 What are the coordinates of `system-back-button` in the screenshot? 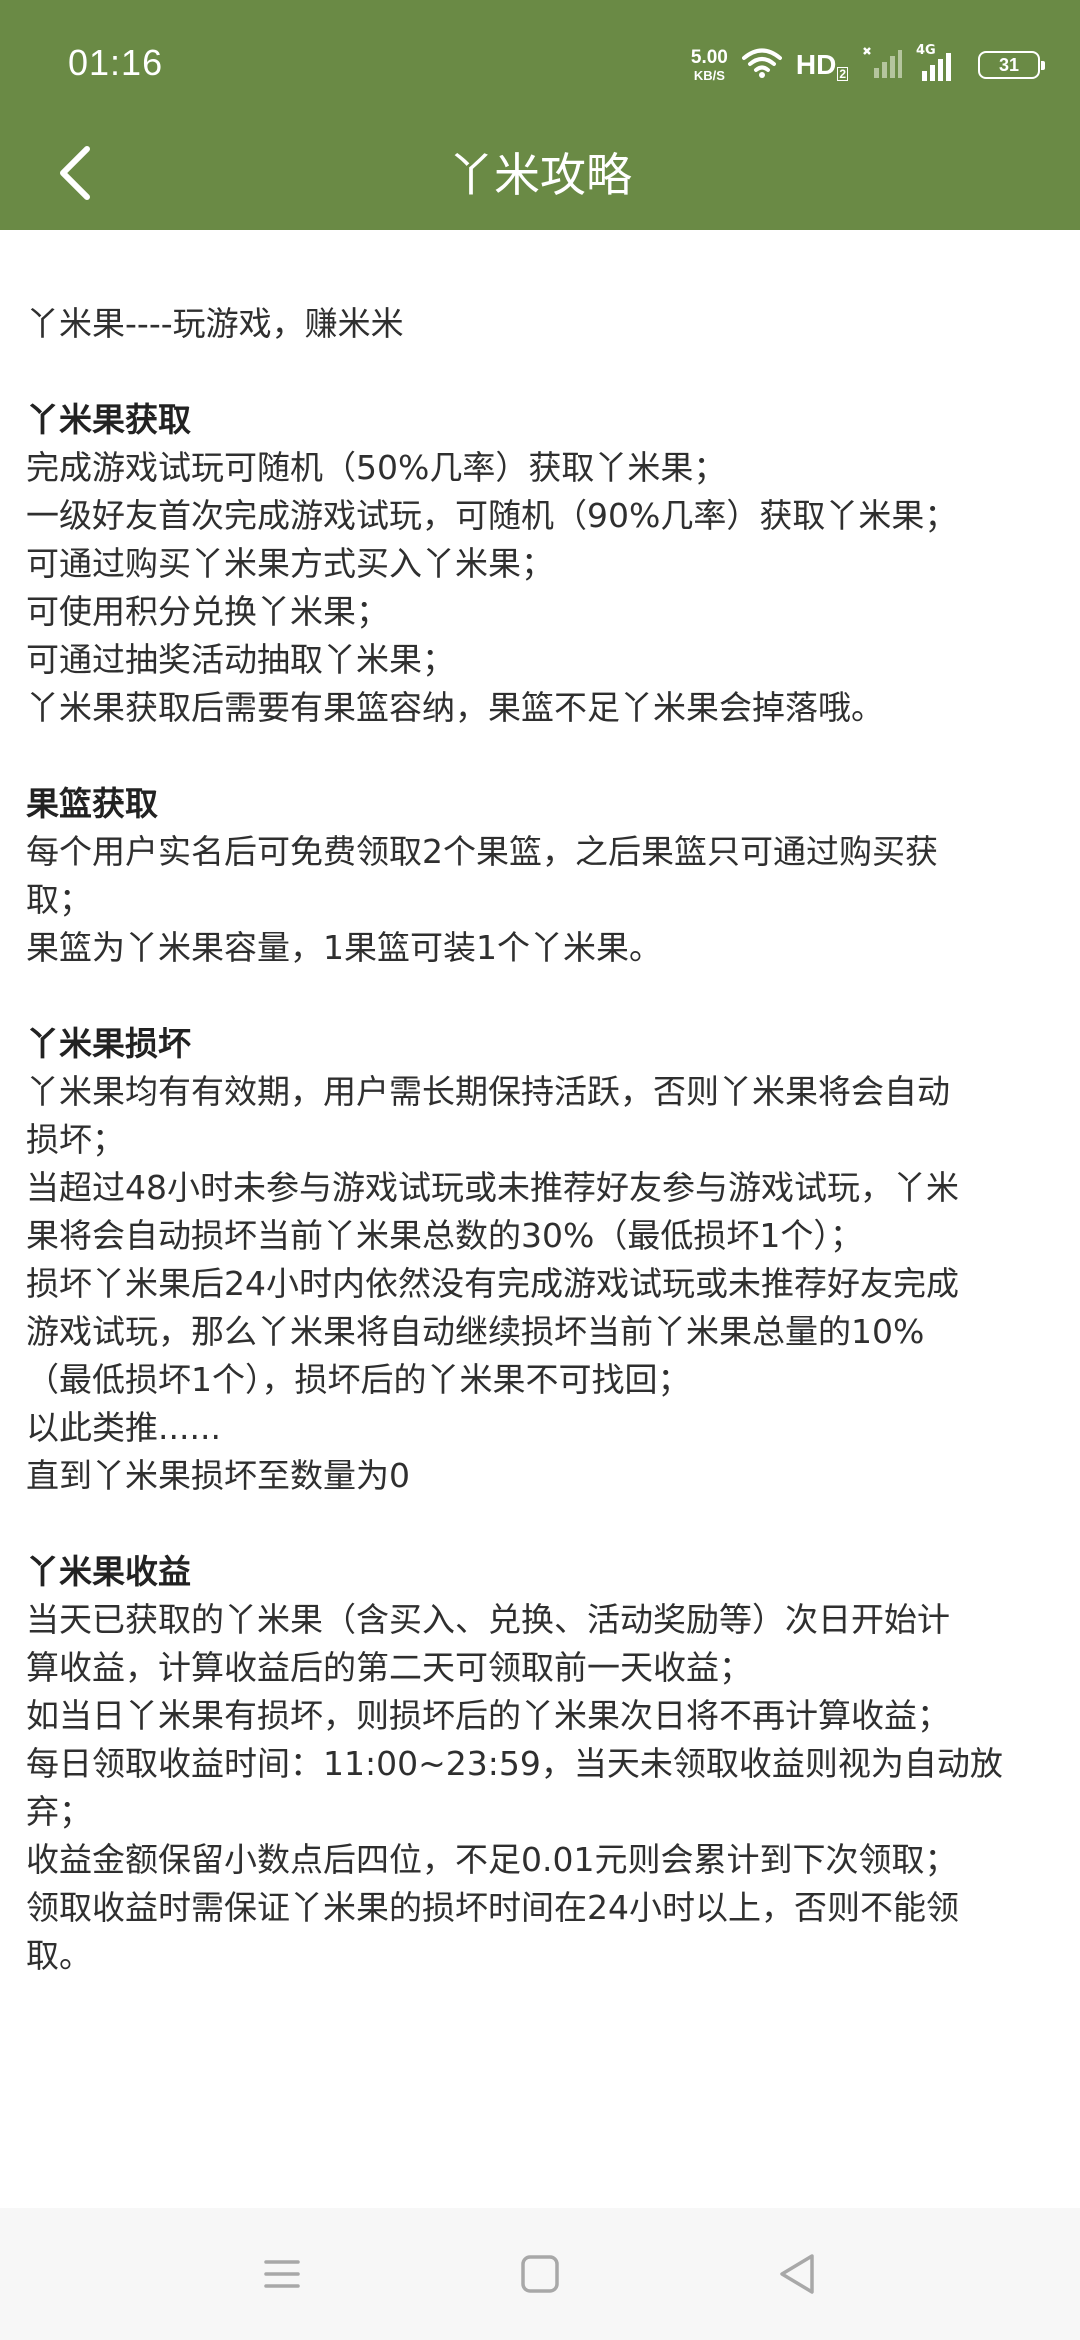 It's located at (798, 2274).